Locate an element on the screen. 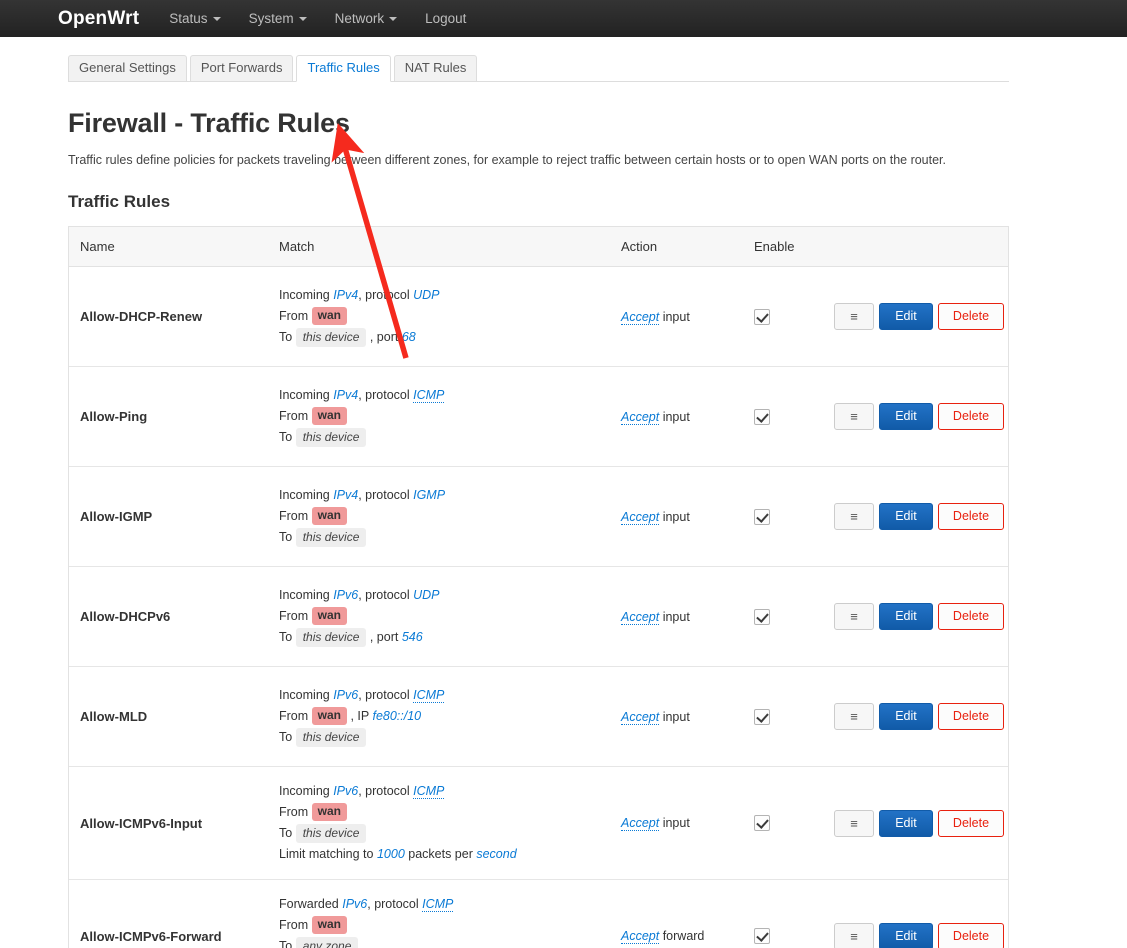 The height and width of the screenshot is (948, 1127). rule-name: Allow-DHCPv6 is located at coordinates (125, 617).